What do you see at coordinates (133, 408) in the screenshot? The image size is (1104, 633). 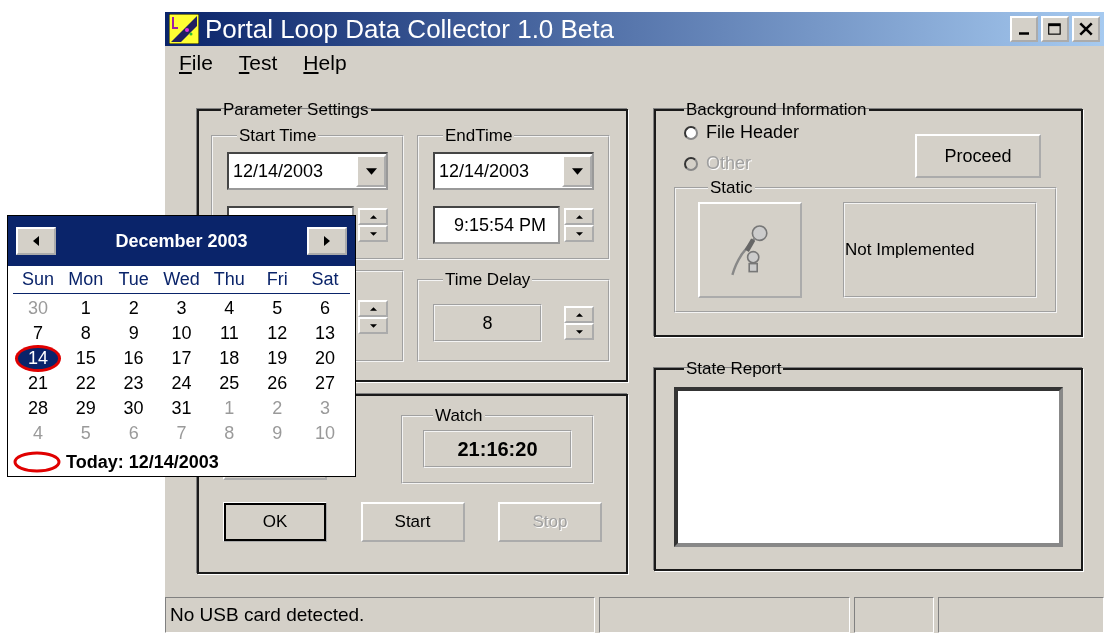 I see `calendar-day: 30` at bounding box center [133, 408].